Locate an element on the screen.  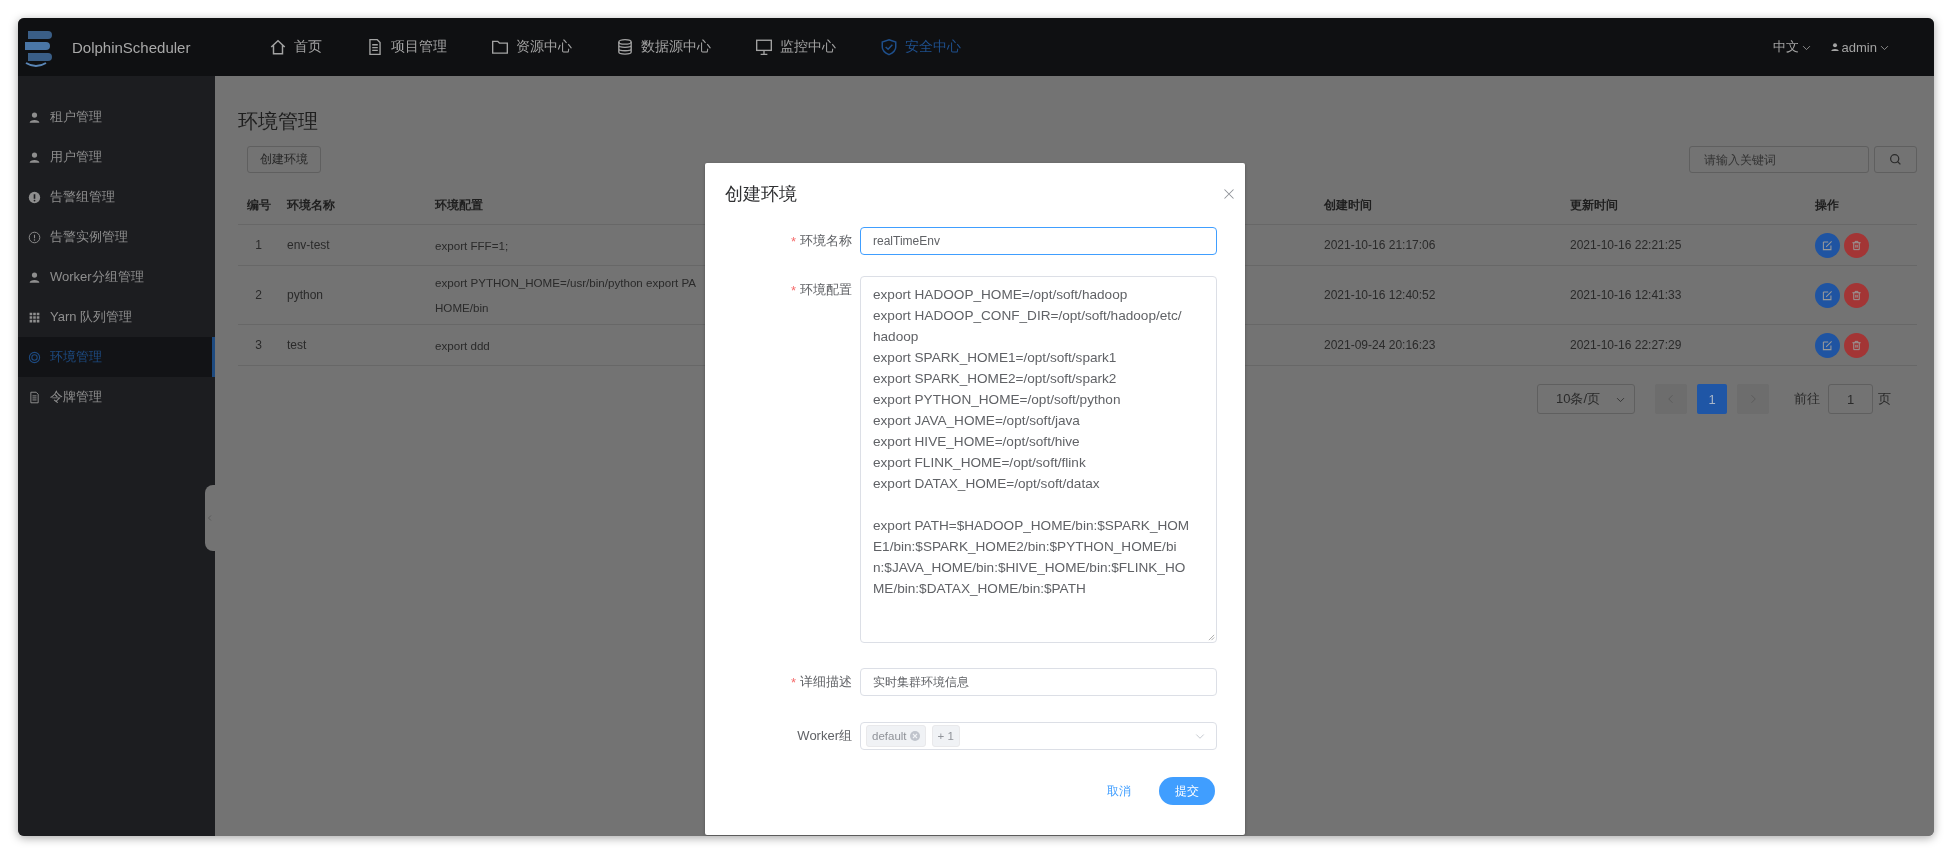
text-area: export HADOOP_HOME=/opt/soft/hadoop export HADOOP_CONF_DIR=/opt/soft/hadoop/etc/ hadoop export SPARK_HOME1=/opt/soft/spark1 export SPARK_HOME2=/opt/soft/spark2 export PYTHON_HOME=/opt/soft/python export JAVA_HOME=/opt/soft/java export HIVE_HOME=/opt/soft/hive export FLINK_HOME=/opt/soft/flink export DATAX_HOME=/opt/soft/datax export PATH=$HADOOP_HOME/bin:$SPARK_HOM E1/bin:$SPARK_HOME2/bin:$PYTHON_HOME/bi n:$JAVA_HOME/bin:$HIVE_HOME/bin:$FLINK_HO ME/bin:$DATAX_HOME/bin:$PATH is located at coordinates (1038, 459).